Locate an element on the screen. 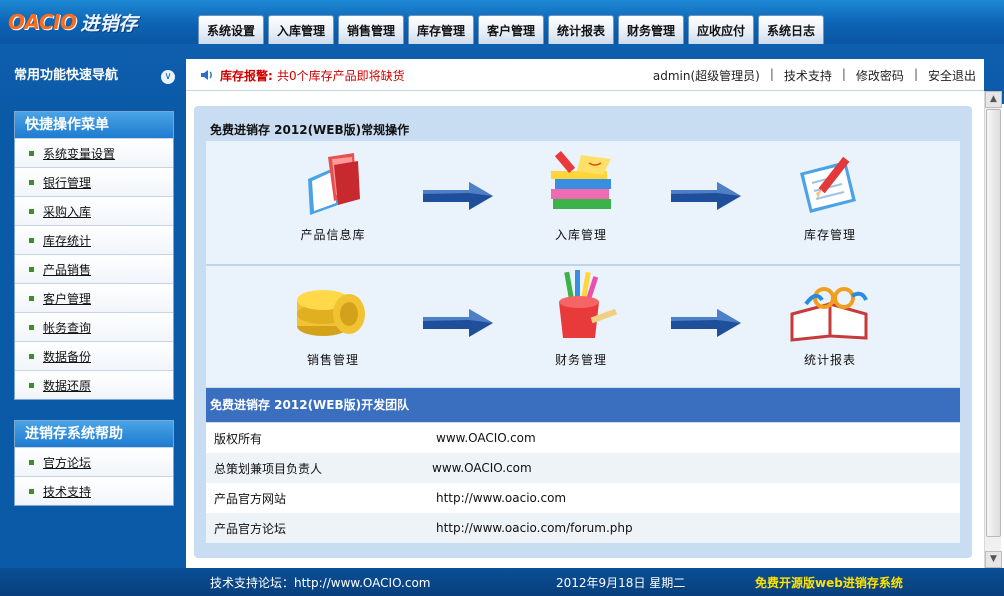 This screenshot has height=596, width=1004. team-key: 产品官方论坛 is located at coordinates (250, 528).